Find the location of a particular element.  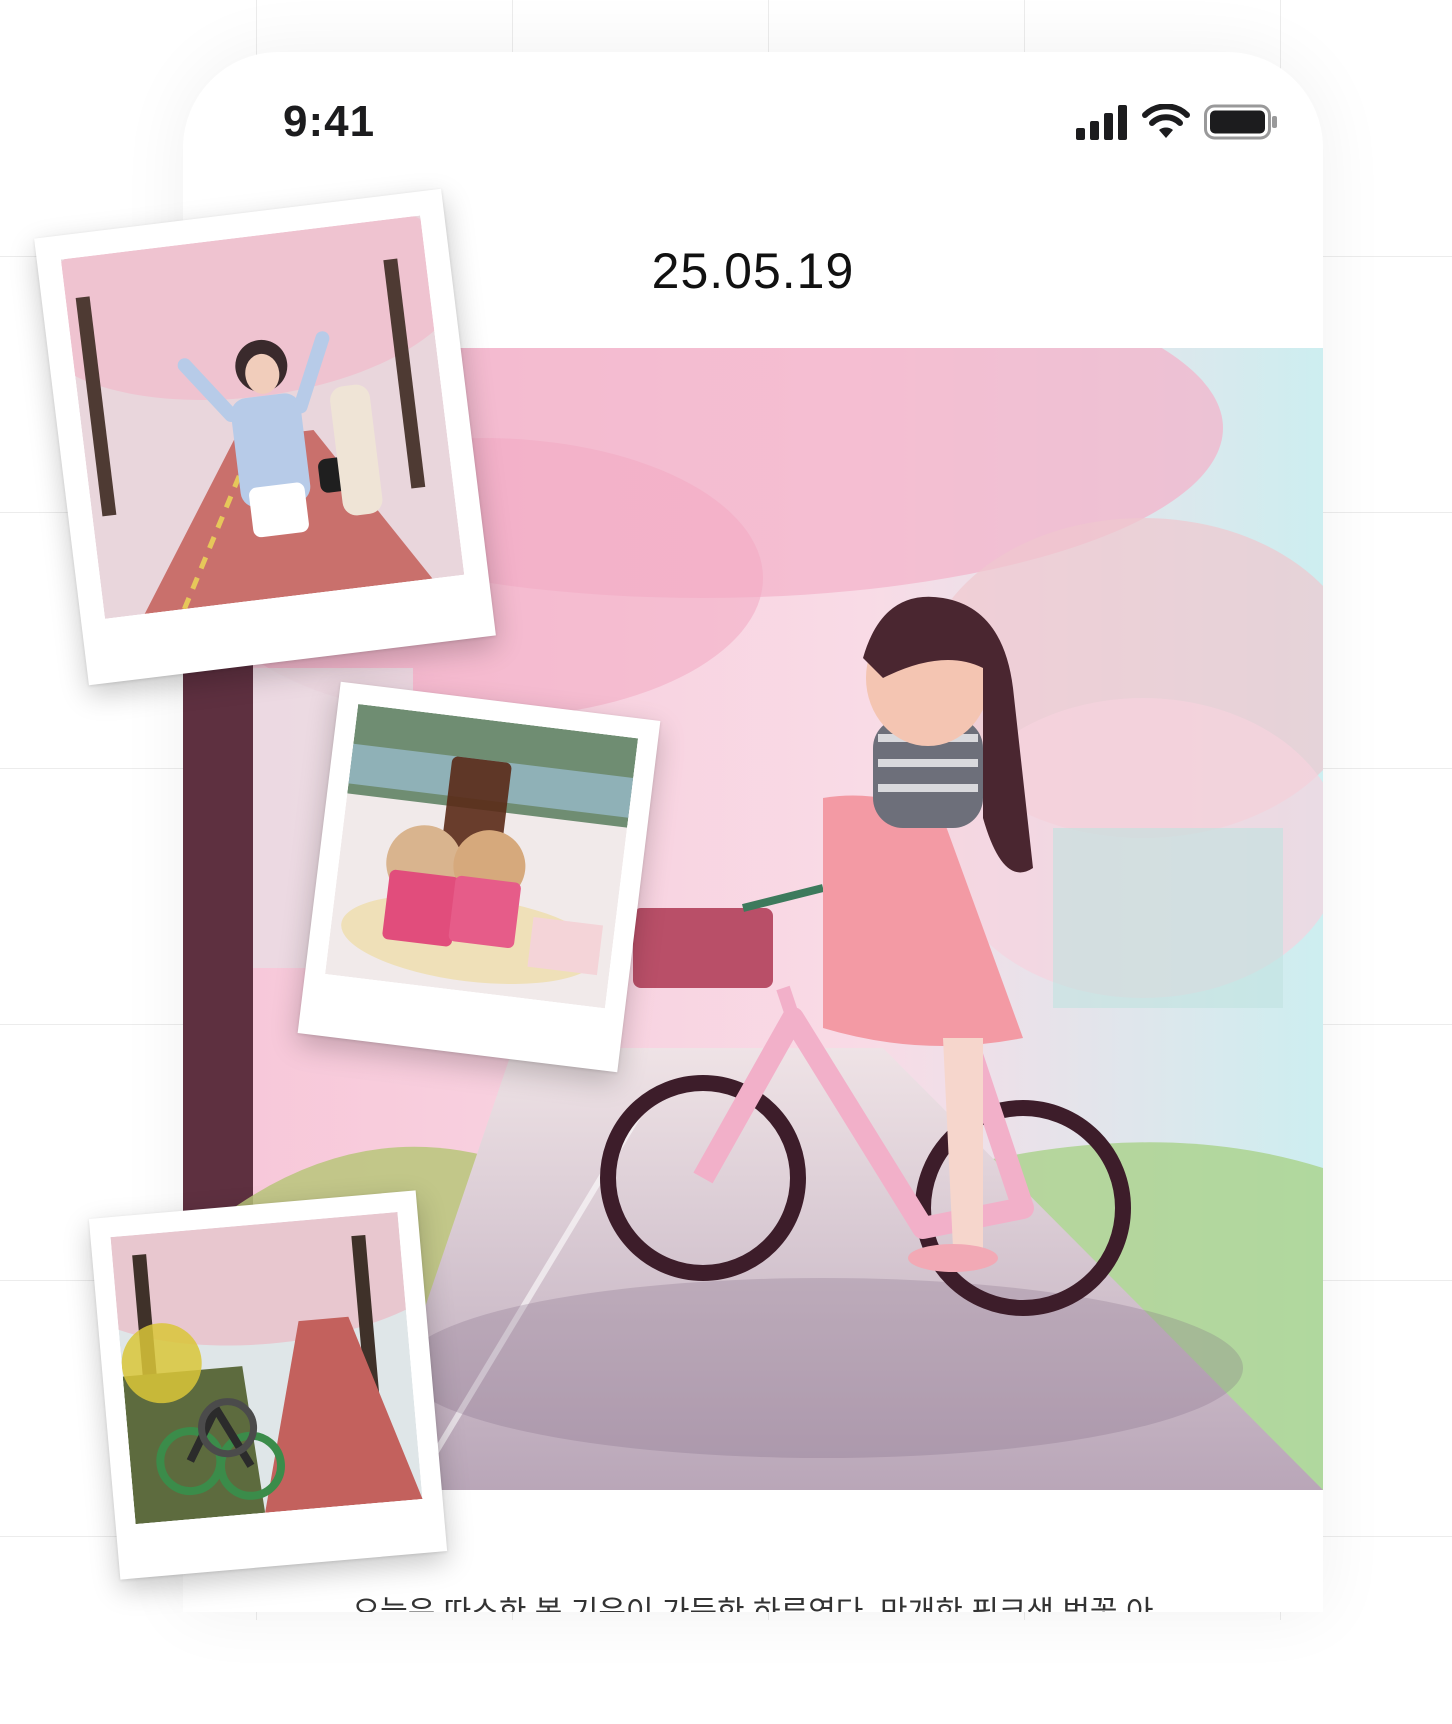

battery-icon is located at coordinates (1240, 122).